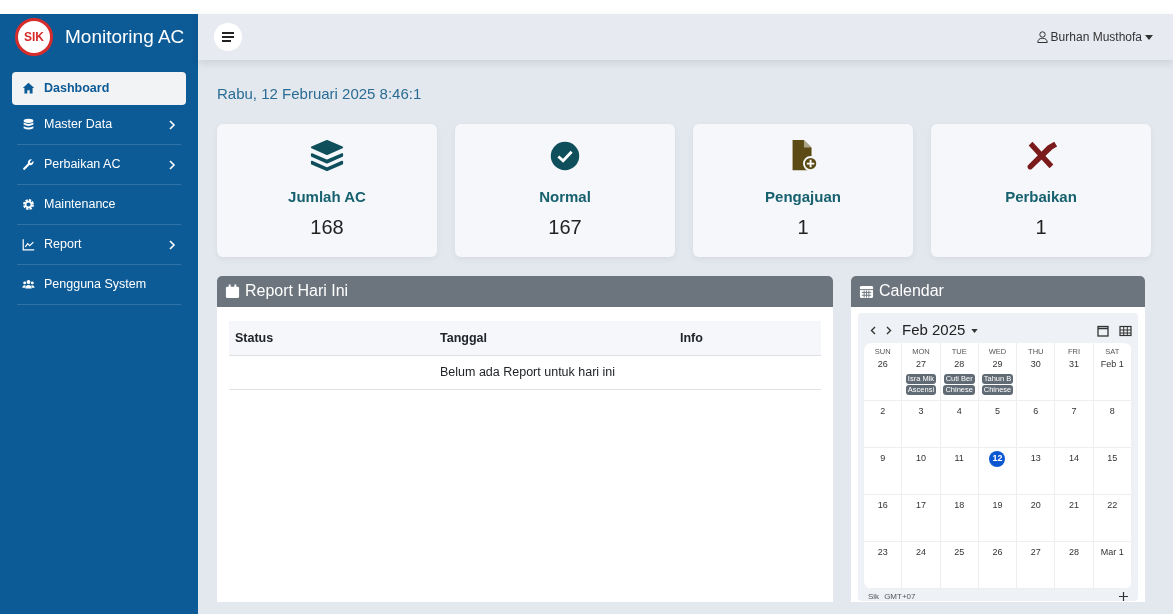  Describe the element at coordinates (959, 552) in the screenshot. I see `day-number: 25` at that location.